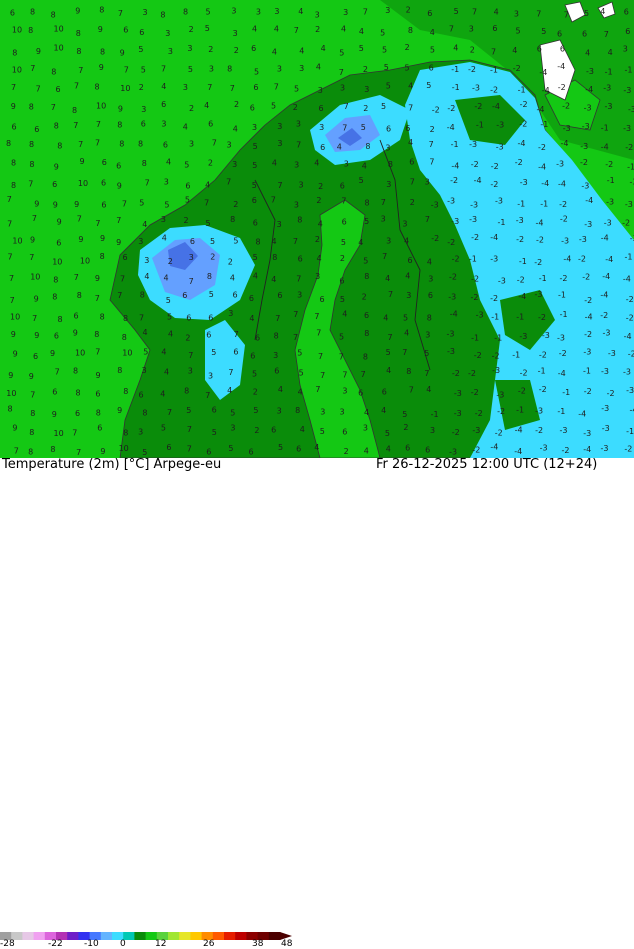 The image size is (634, 949). What do you see at coordinates (486, 464) in the screenshot?
I see `forecast-datetime: Fr 26-12-2025 12:00 UTC (12+24)` at bounding box center [486, 464].